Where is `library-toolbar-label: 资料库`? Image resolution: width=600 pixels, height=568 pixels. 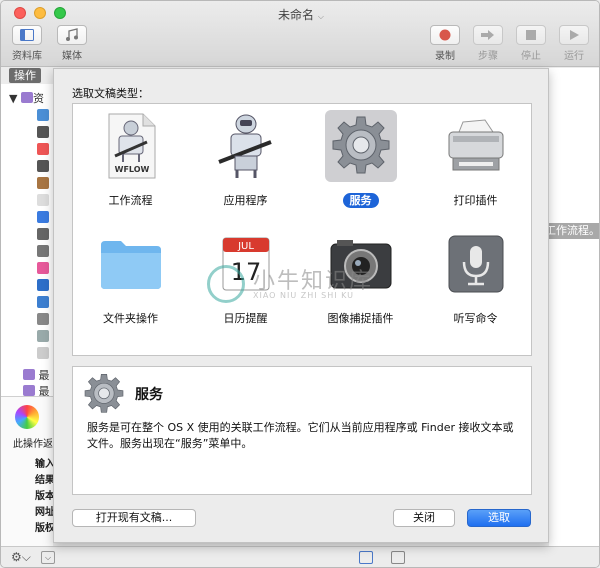 library-toolbar-label: 资料库 is located at coordinates (27, 56).